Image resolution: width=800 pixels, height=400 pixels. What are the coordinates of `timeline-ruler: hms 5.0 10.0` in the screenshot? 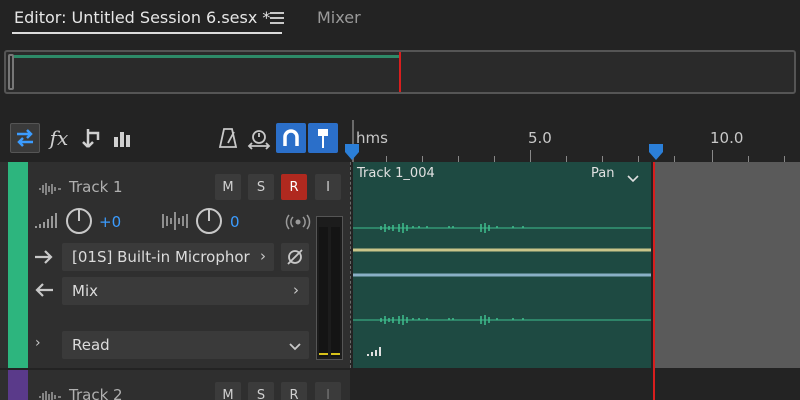 It's located at (572, 142).